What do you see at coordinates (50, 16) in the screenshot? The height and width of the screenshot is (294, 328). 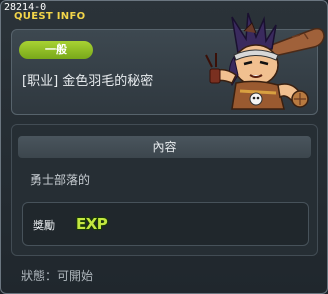 I see `window-title: QUEST INFO` at bounding box center [50, 16].